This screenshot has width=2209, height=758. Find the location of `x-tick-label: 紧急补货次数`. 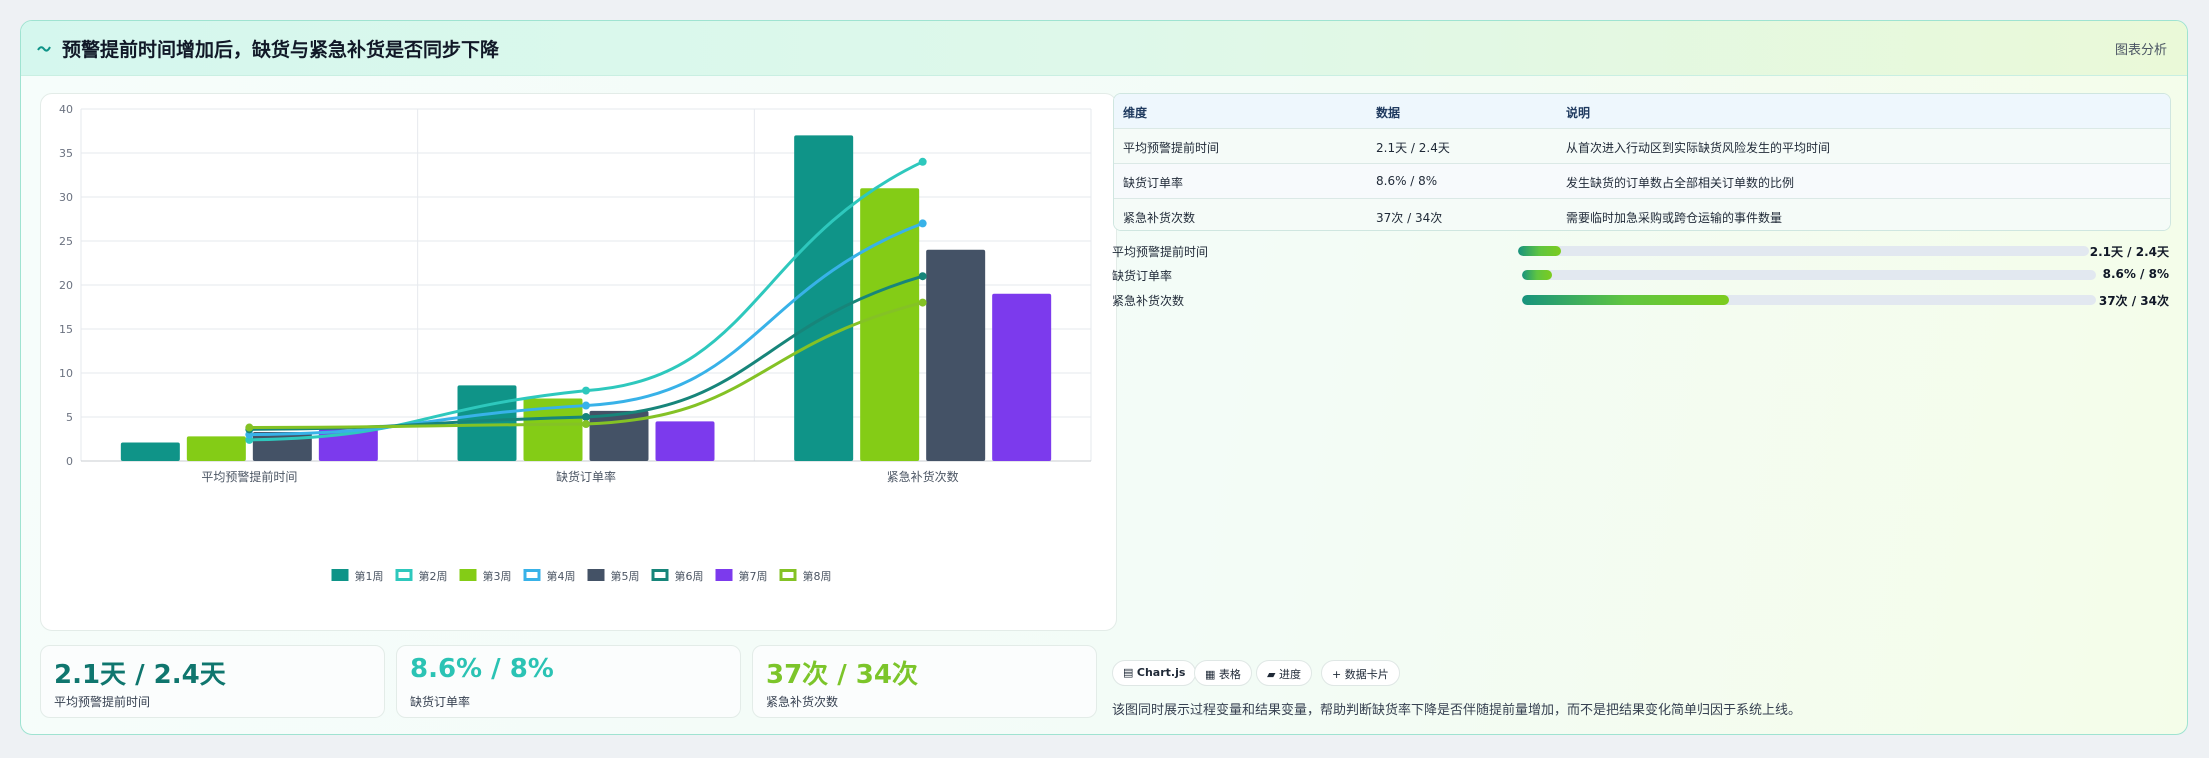

x-tick-label: 紧急补货次数 is located at coordinates (923, 476).